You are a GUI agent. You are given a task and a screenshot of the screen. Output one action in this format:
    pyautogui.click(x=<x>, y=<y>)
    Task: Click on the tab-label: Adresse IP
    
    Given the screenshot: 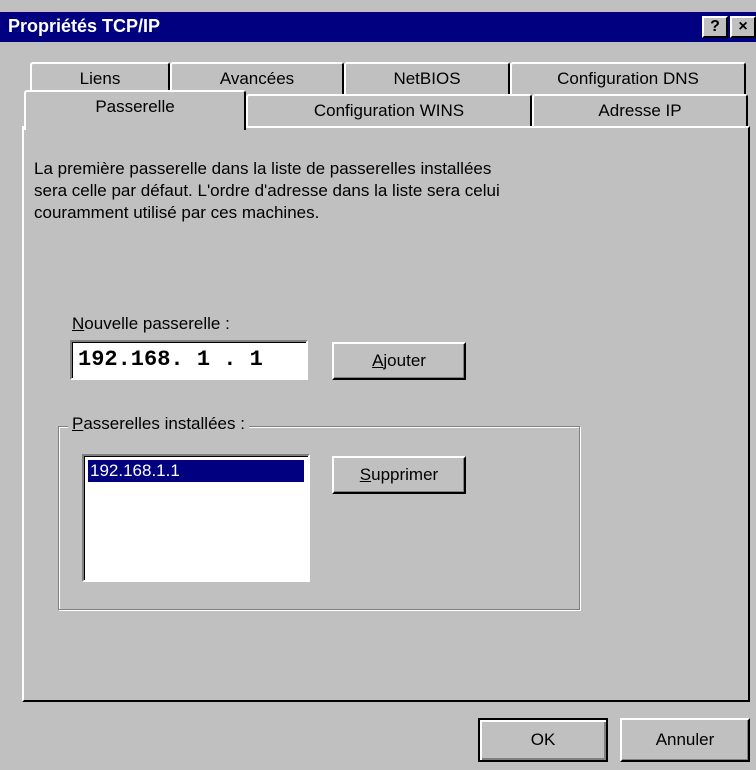 What is the action you would take?
    pyautogui.click(x=640, y=110)
    